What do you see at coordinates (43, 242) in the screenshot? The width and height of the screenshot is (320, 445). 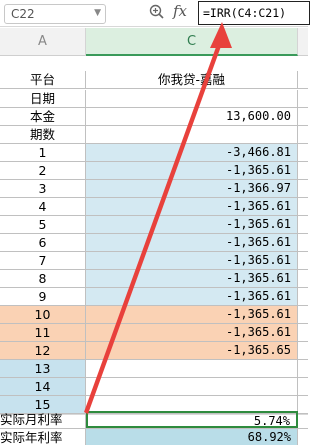 I see `cell-a-period: 6` at bounding box center [43, 242].